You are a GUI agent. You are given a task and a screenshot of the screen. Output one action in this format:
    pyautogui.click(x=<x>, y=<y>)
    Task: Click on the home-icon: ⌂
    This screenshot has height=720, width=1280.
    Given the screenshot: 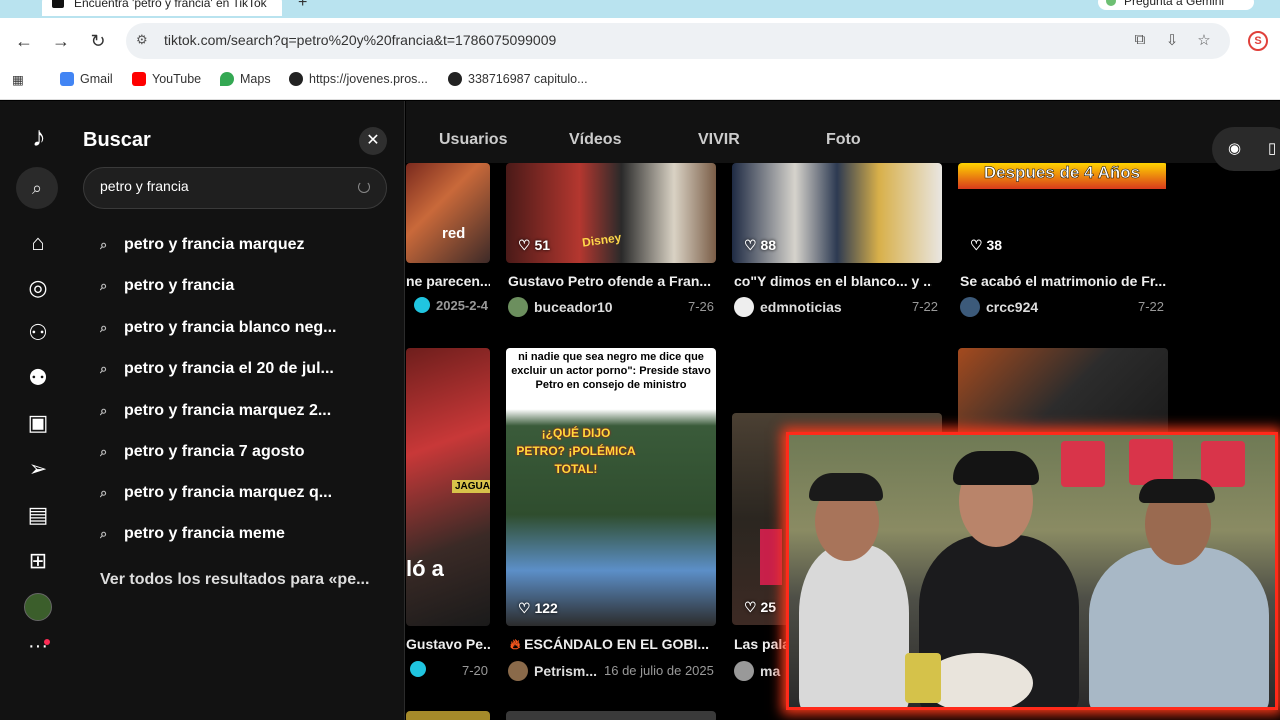 What is the action you would take?
    pyautogui.click(x=38, y=243)
    